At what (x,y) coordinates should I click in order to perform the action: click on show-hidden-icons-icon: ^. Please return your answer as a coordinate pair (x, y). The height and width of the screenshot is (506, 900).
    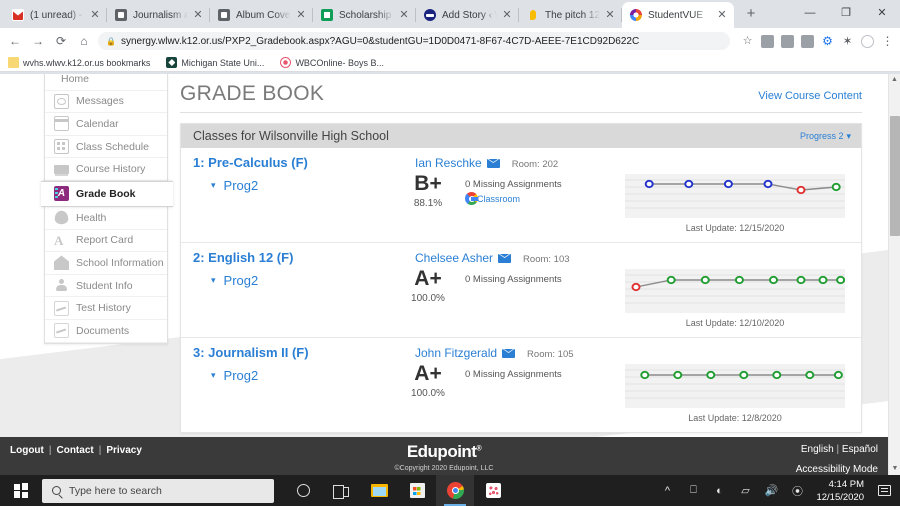
    Looking at the image, I should click on (667, 490).